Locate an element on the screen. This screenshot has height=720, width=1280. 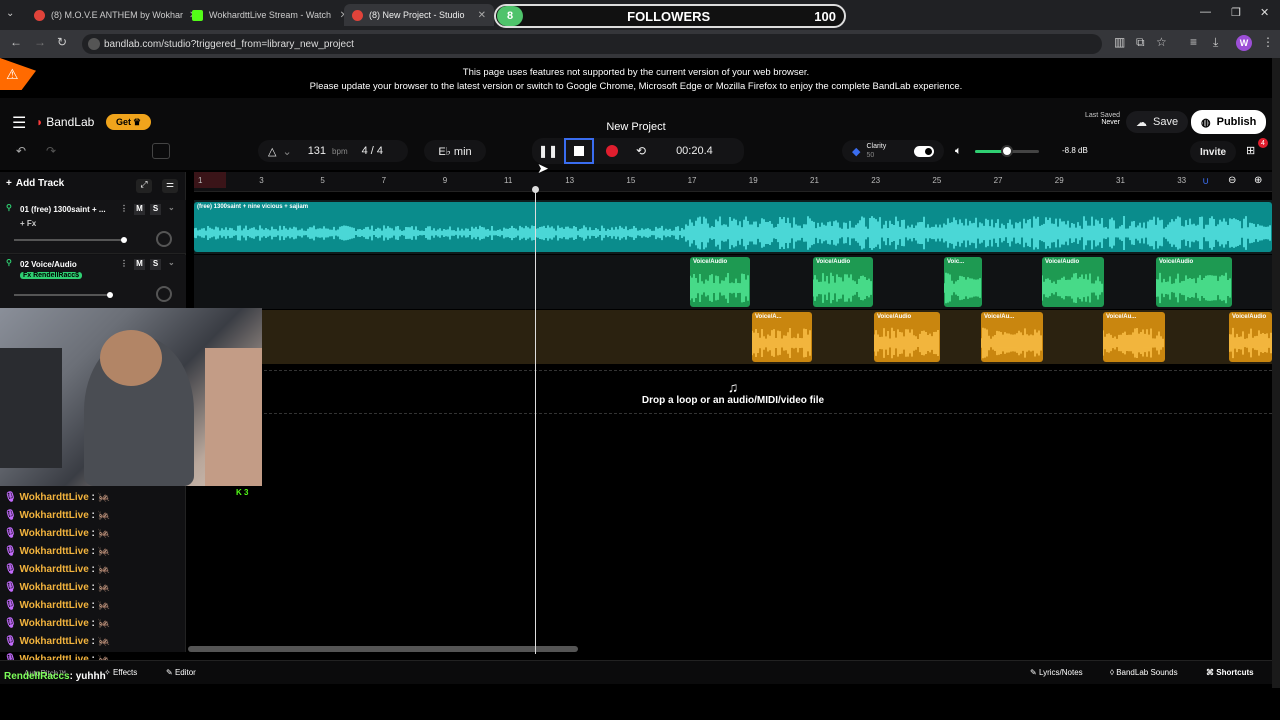
gift-icon: ⊞ is located at coordinates (1250, 150).